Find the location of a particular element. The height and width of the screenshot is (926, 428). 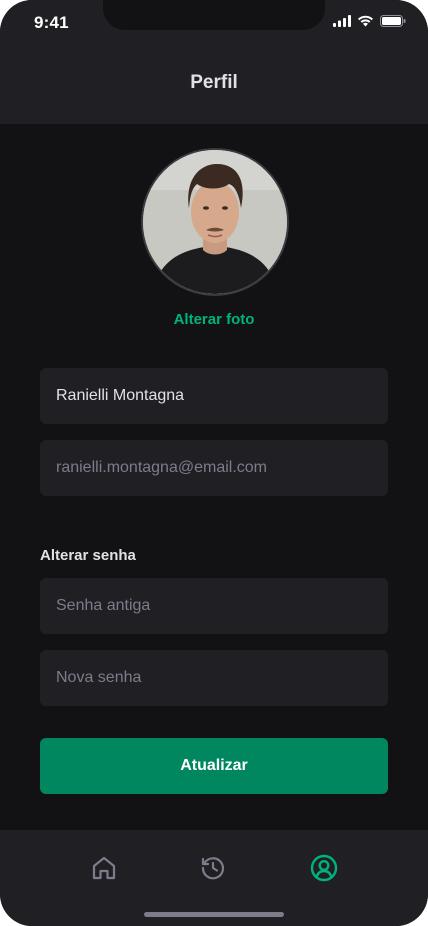

new-password-field: Nova senha is located at coordinates (214, 678).